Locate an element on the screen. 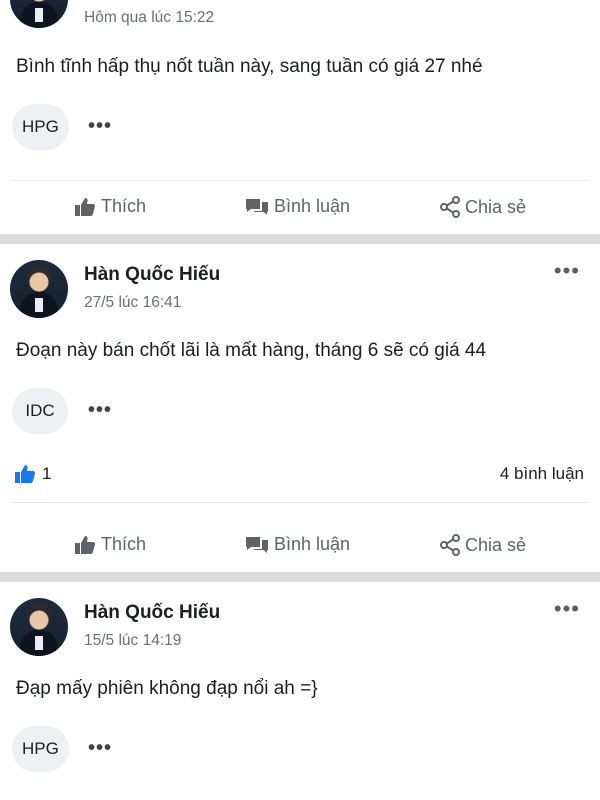  like-summary: 1 is located at coordinates (32, 474).